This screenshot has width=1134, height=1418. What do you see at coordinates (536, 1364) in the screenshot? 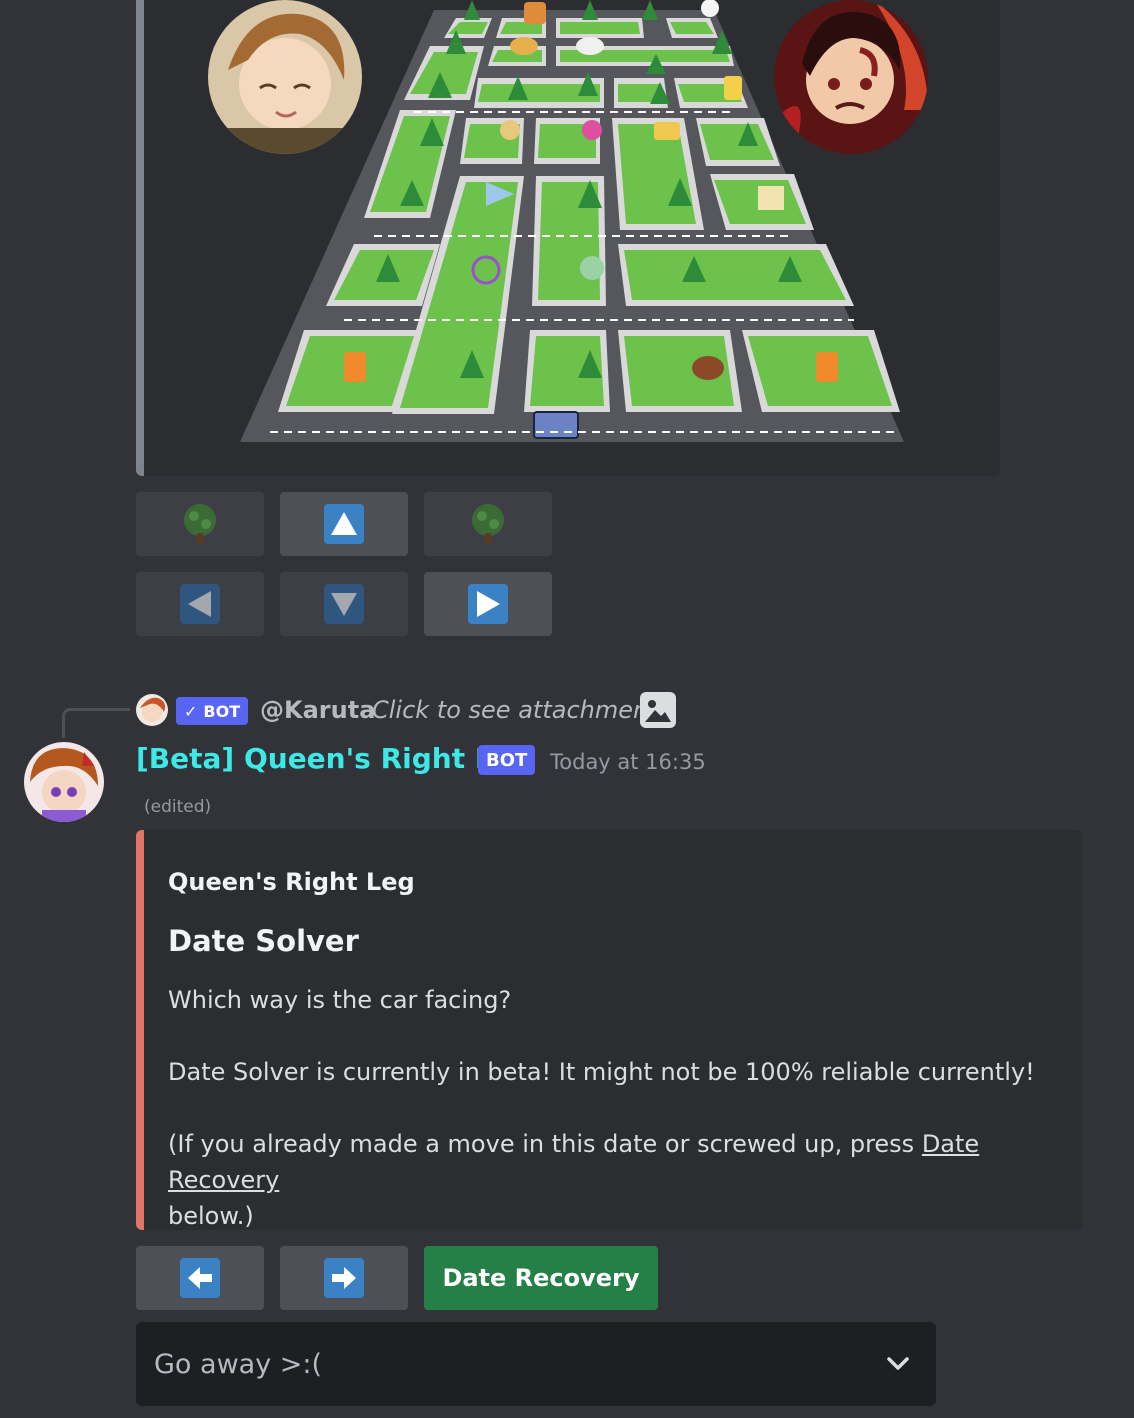
I see `select-menu: Go away >:(` at bounding box center [536, 1364].